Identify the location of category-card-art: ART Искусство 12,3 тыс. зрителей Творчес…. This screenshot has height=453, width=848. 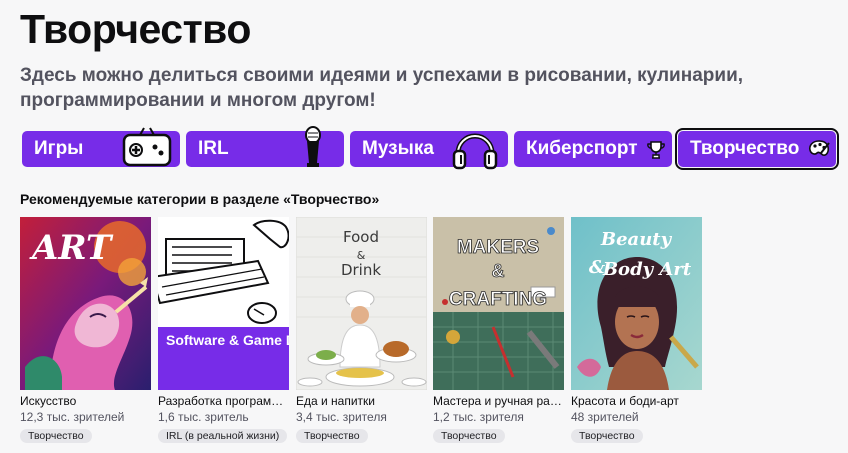
(85, 330).